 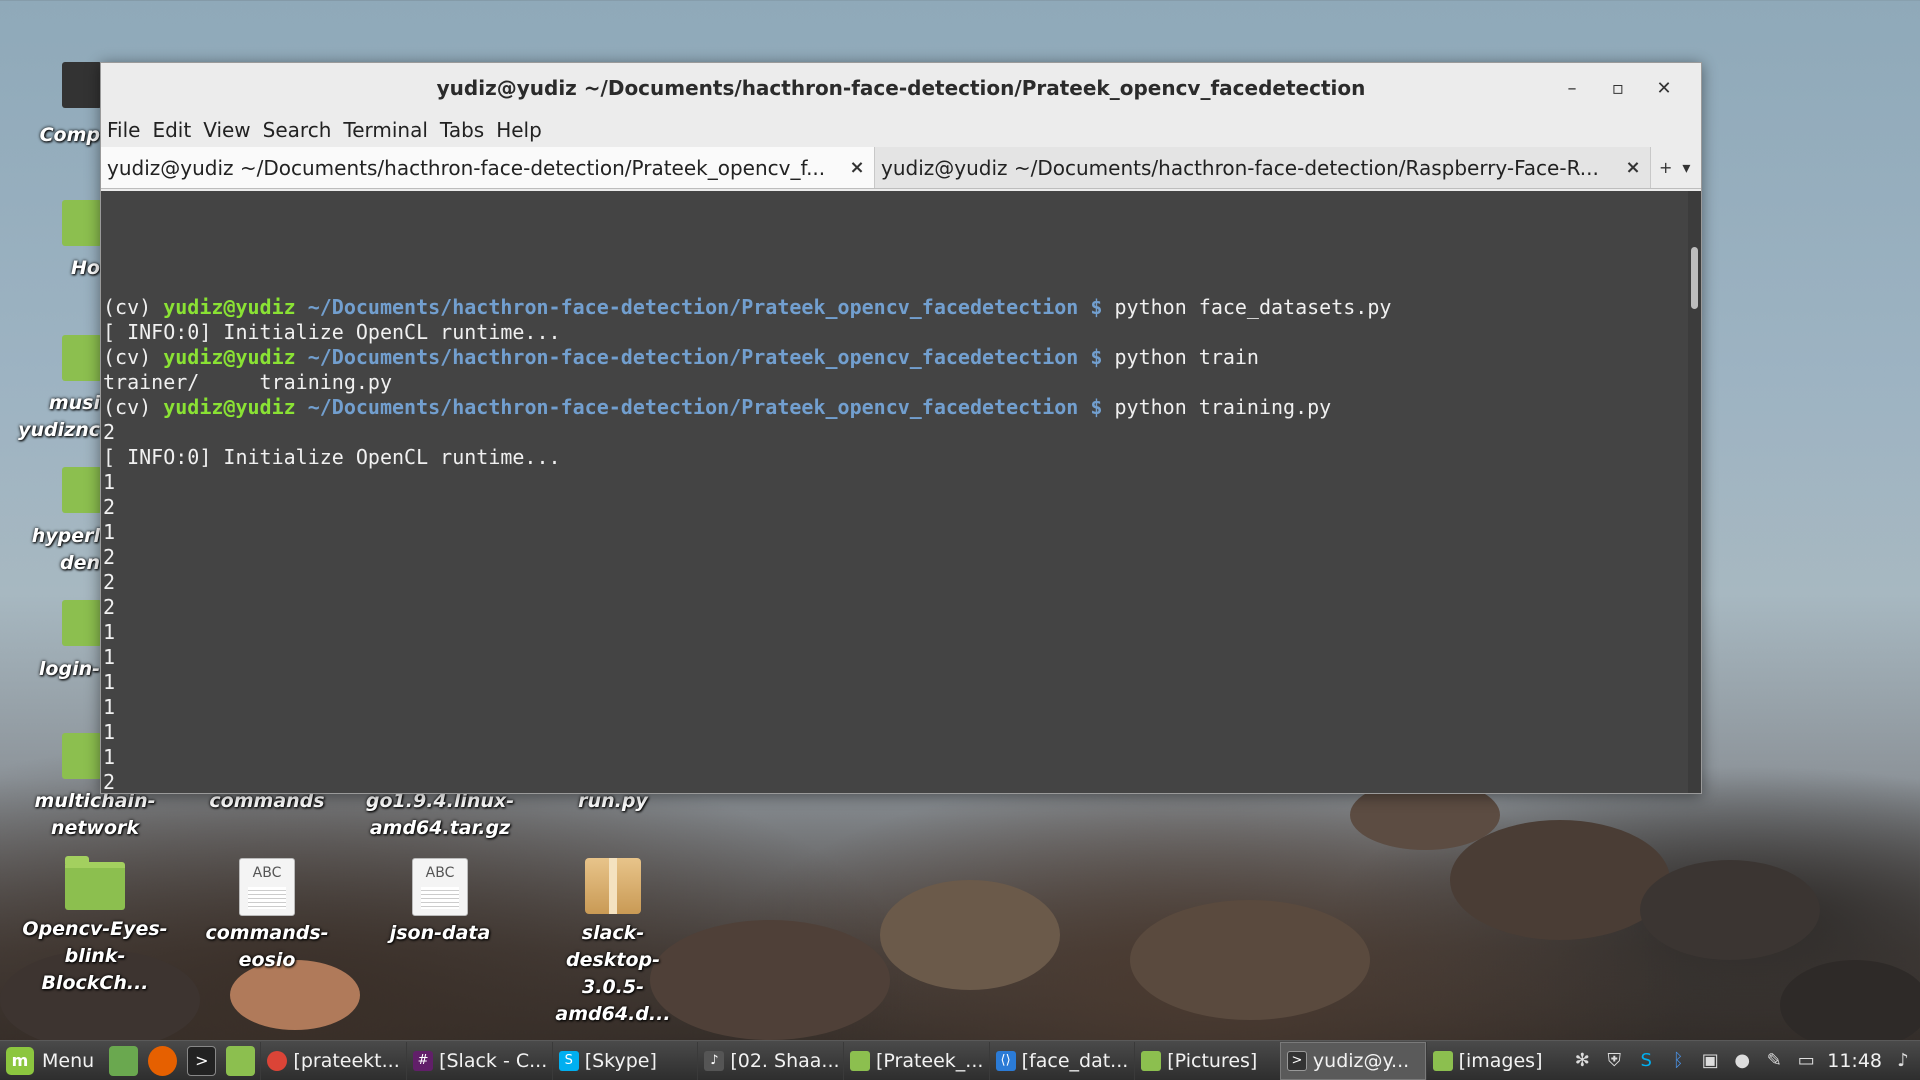 I want to click on desktop-icon-login: login-, so click(x=52, y=669).